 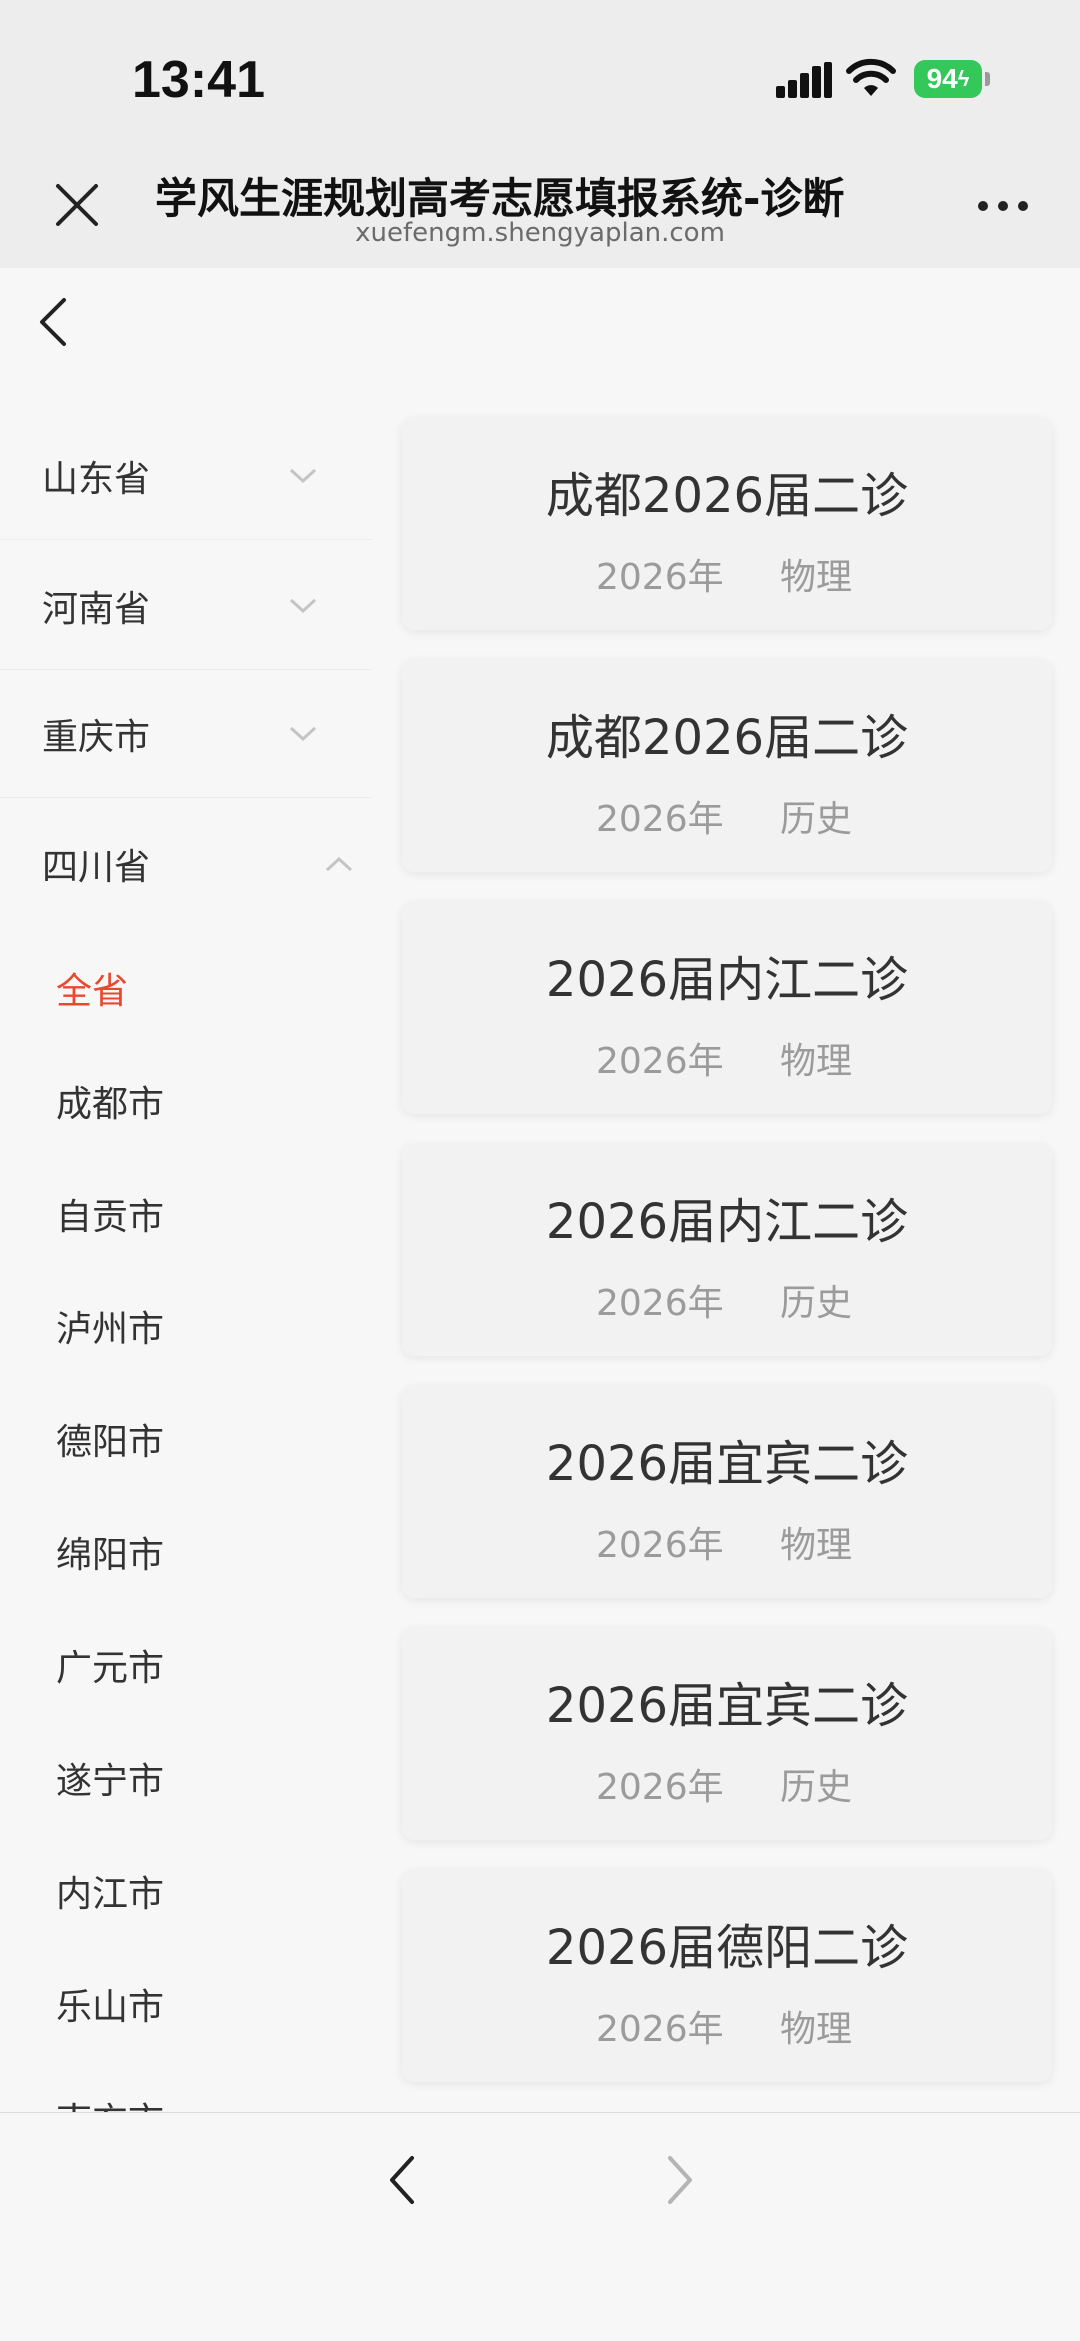 I want to click on page-url: xuefengm.shengyaplan.com, so click(x=540, y=233).